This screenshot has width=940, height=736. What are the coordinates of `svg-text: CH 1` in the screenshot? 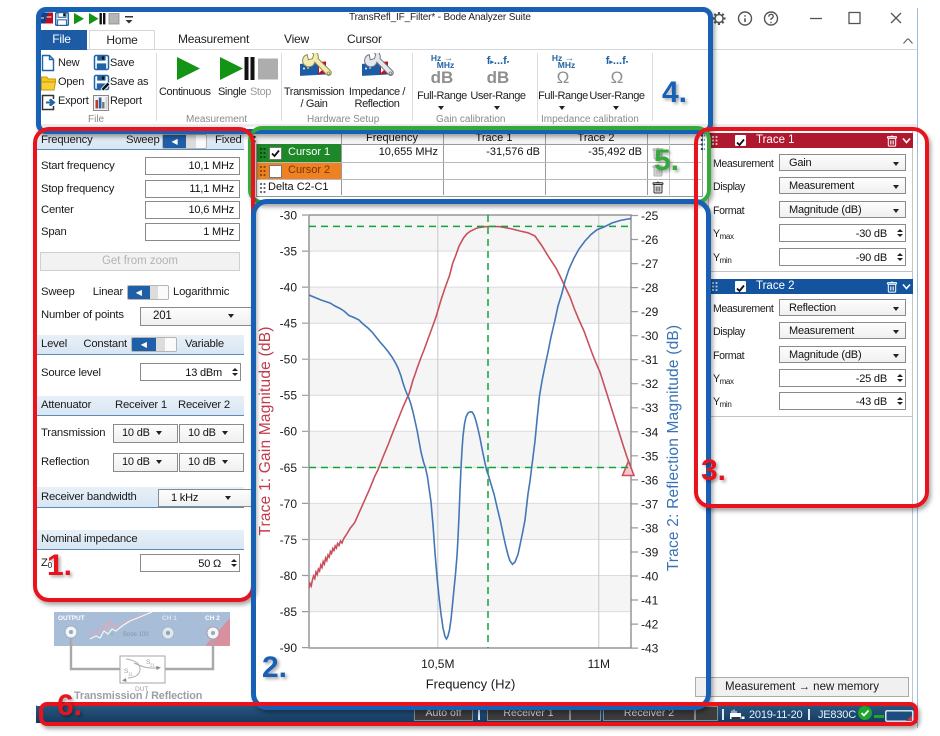 It's located at (169, 618).